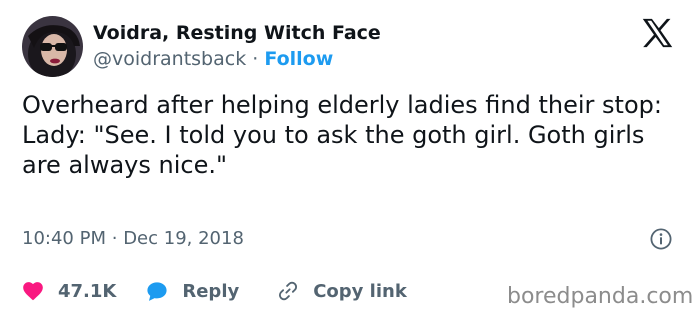 This screenshot has width=700, height=318. I want to click on copy-link-button: Copy link, so click(342, 291).